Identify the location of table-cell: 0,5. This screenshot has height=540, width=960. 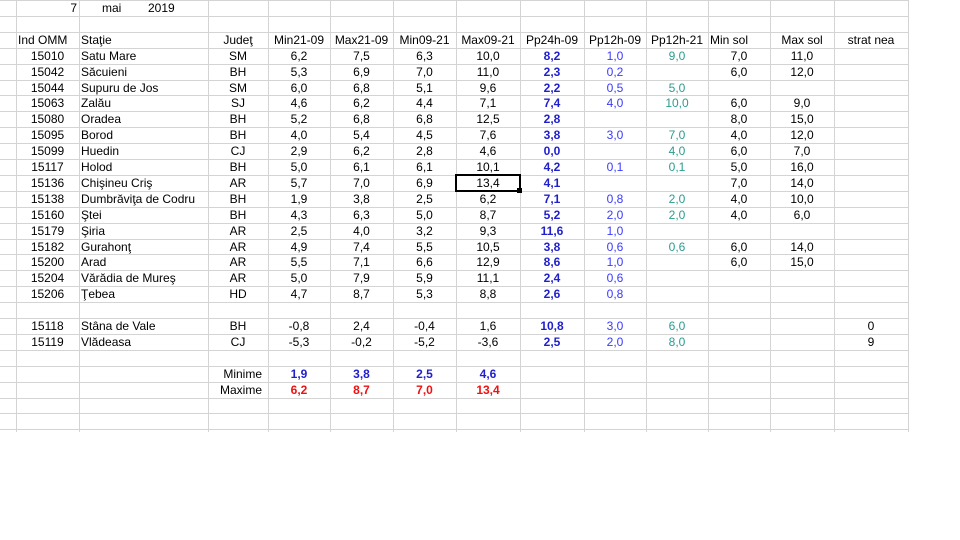
(615, 88).